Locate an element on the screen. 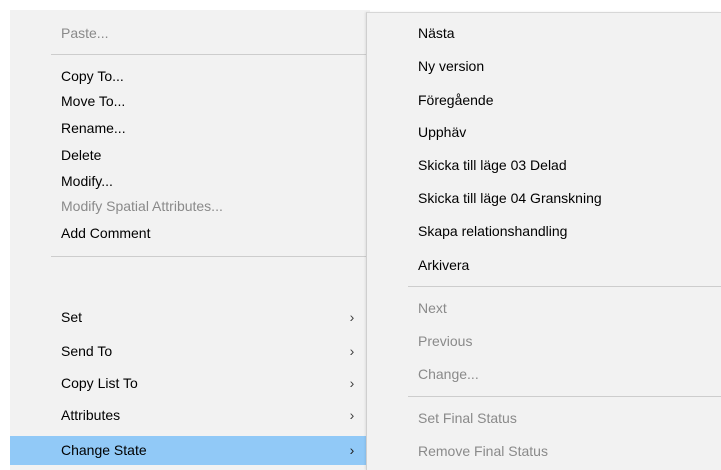 Image resolution: width=721 pixels, height=470 pixels. menu-item-add-comment: Add Comment is located at coordinates (190, 233).